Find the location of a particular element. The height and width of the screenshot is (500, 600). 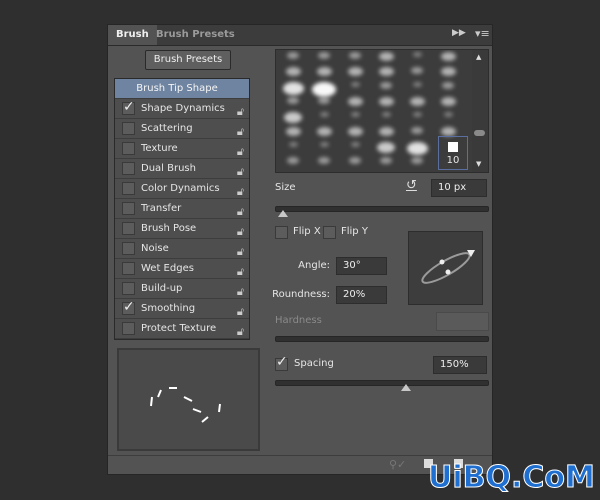

option-brush-pose: Brush Pose 🔓︎ is located at coordinates (182, 229).